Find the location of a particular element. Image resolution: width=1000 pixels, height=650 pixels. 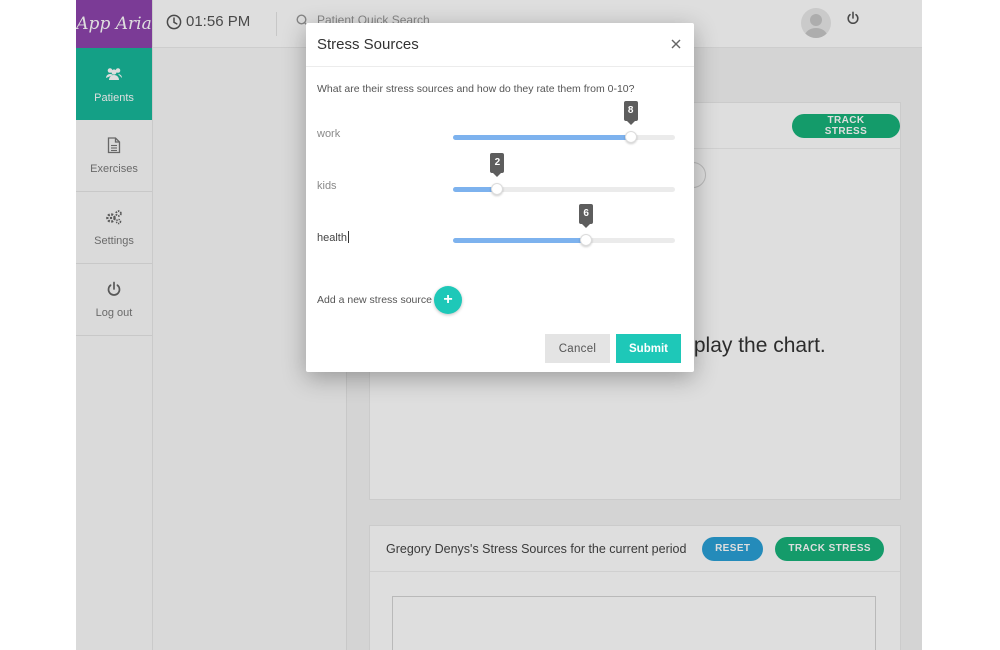

add-stress-source-row: Add a new stress source + is located at coordinates (389, 300).